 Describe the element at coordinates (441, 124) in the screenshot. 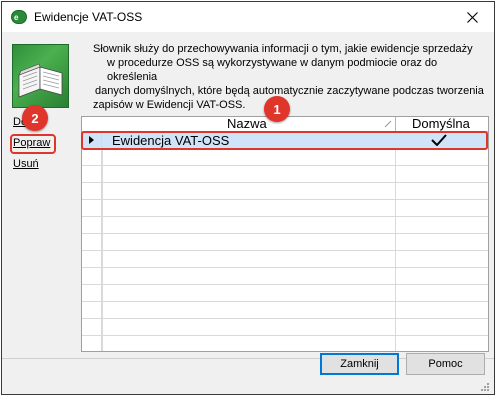

I see `column-header-default: Domyślna` at that location.